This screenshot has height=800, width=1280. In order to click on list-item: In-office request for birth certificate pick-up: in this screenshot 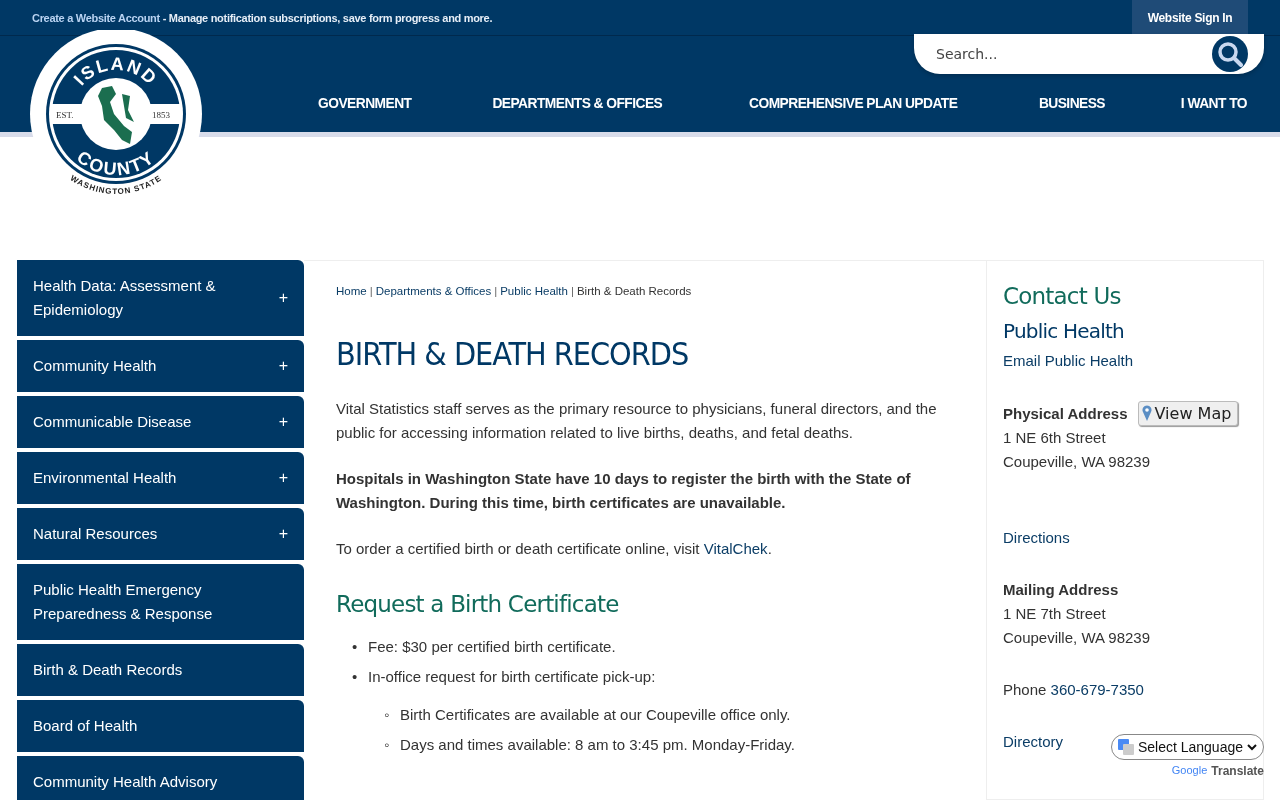, I will do `click(512, 677)`.